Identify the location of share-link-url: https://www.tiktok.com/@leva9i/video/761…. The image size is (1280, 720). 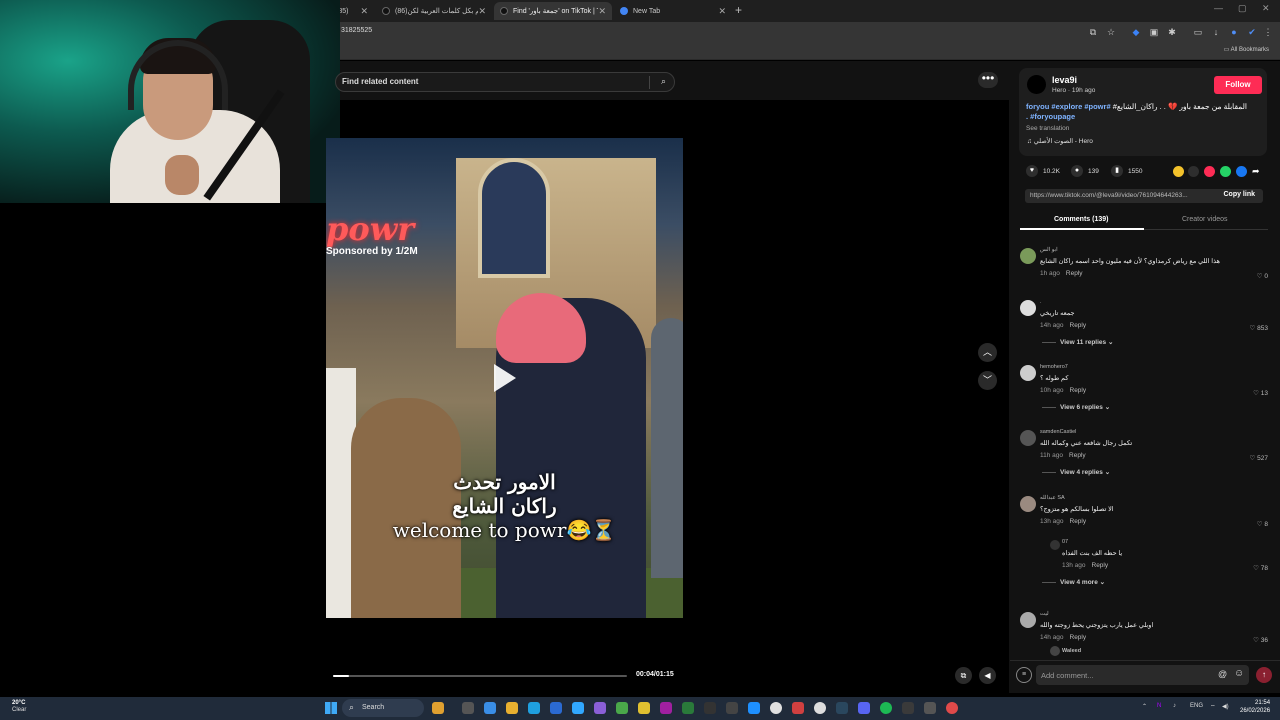
(1120, 195).